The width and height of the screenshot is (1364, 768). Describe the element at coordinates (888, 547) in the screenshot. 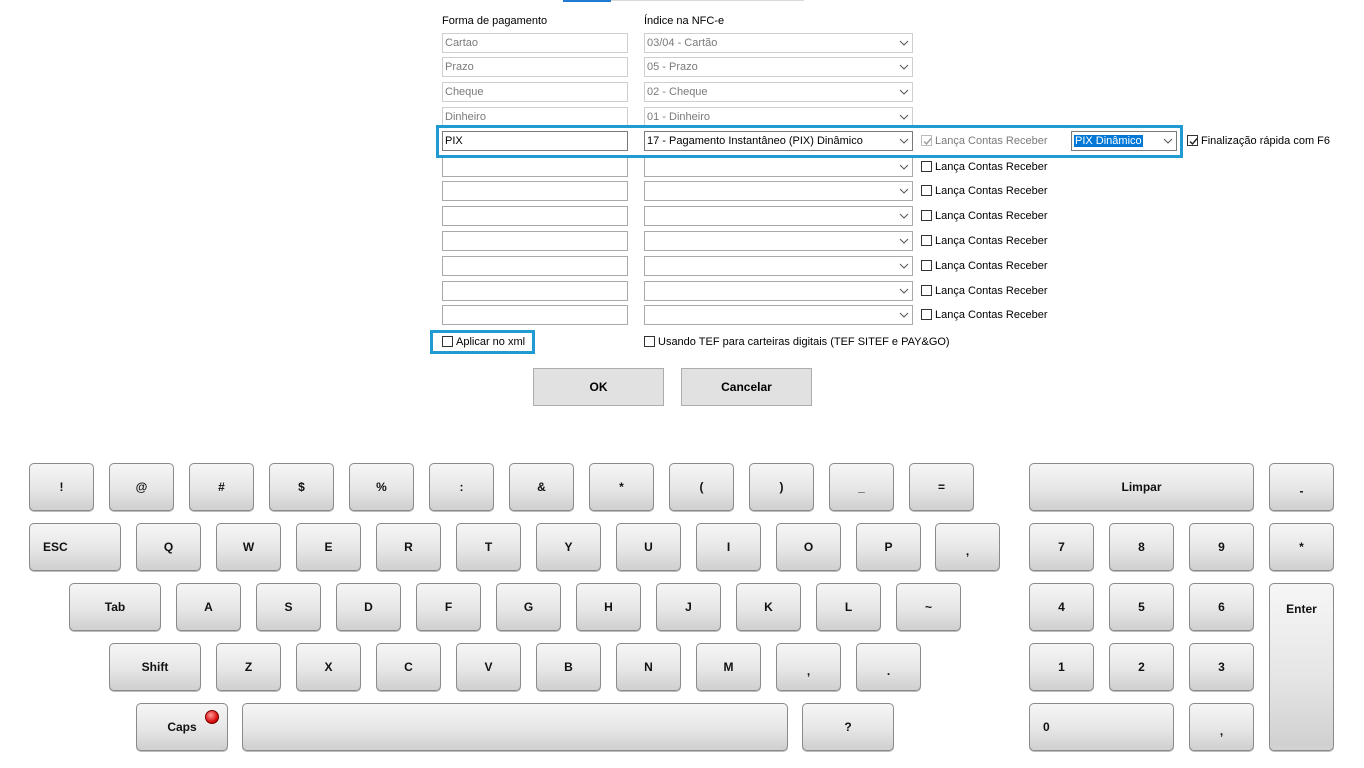

I see `key-letter: P` at that location.